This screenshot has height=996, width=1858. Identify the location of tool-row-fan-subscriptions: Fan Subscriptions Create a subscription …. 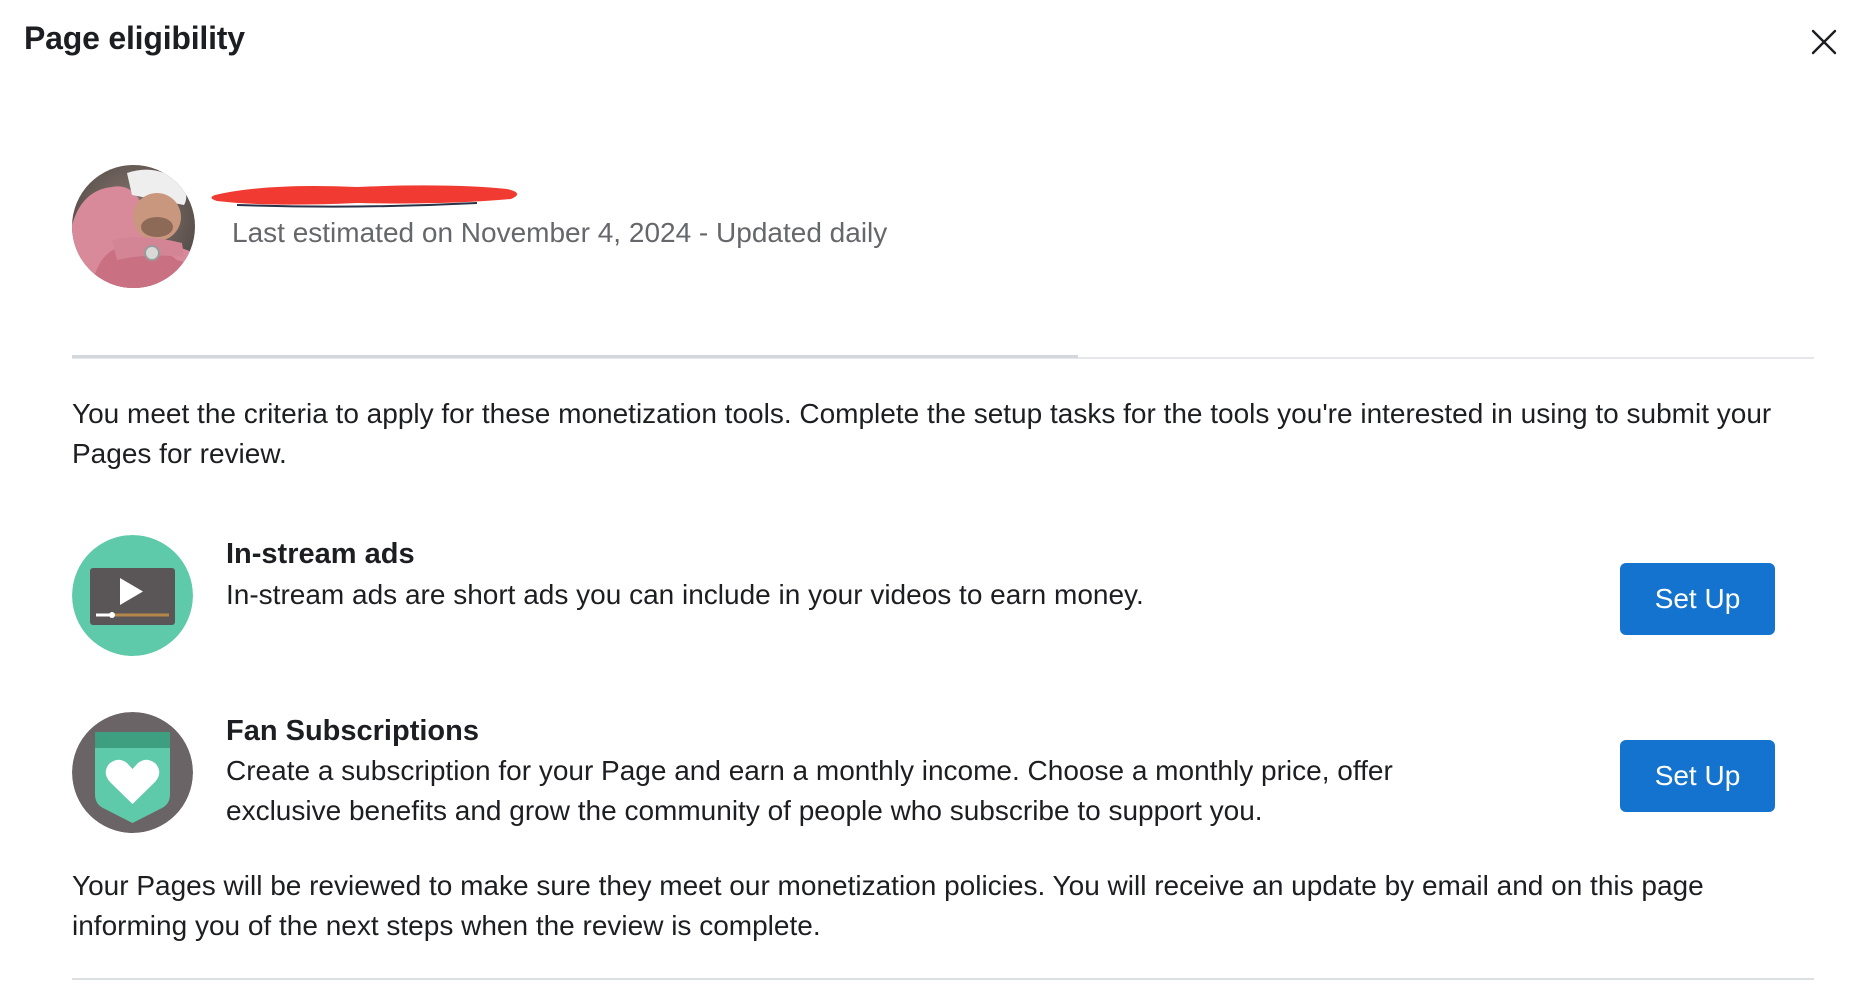
(932, 772).